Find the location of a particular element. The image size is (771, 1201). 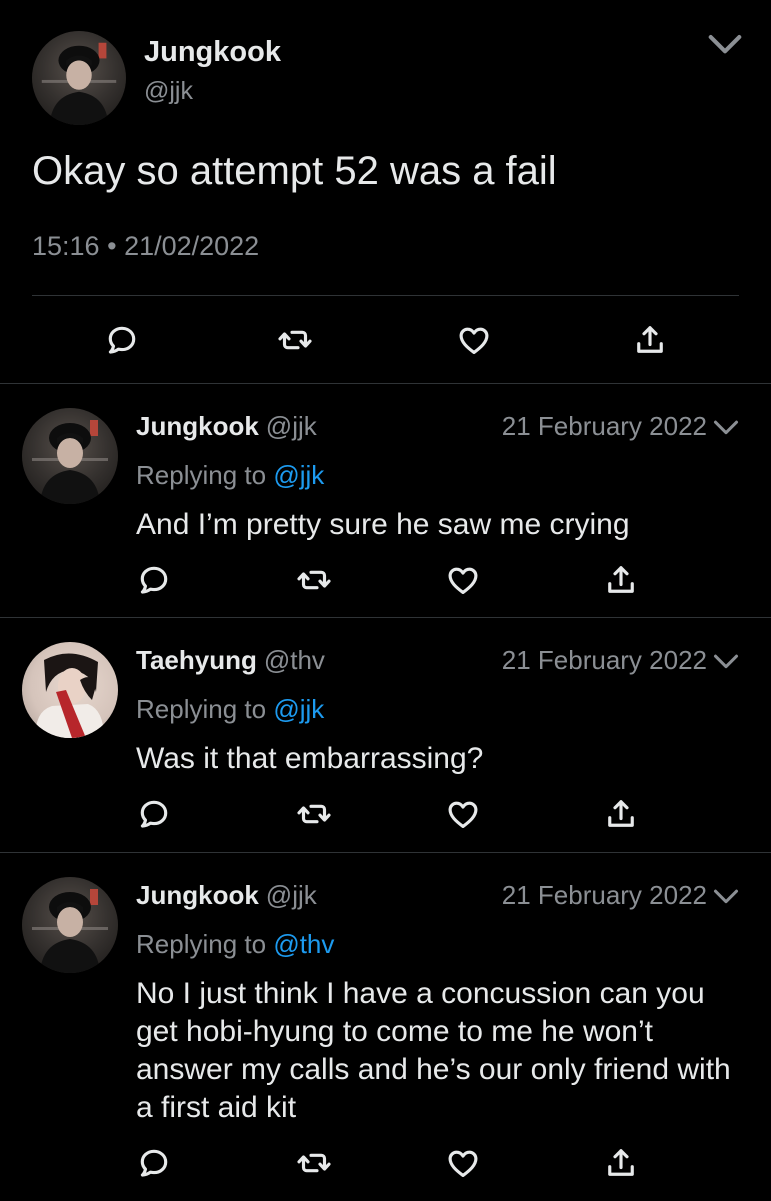

tweet-timestamp: 15:16 • 21/02/2022 is located at coordinates (145, 246).